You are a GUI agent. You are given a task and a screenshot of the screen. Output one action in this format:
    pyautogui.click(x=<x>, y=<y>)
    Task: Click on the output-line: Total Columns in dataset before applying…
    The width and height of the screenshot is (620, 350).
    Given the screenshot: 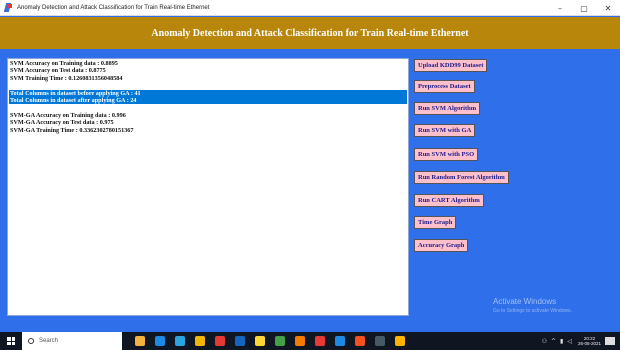 What is the action you would take?
    pyautogui.click(x=208, y=93)
    